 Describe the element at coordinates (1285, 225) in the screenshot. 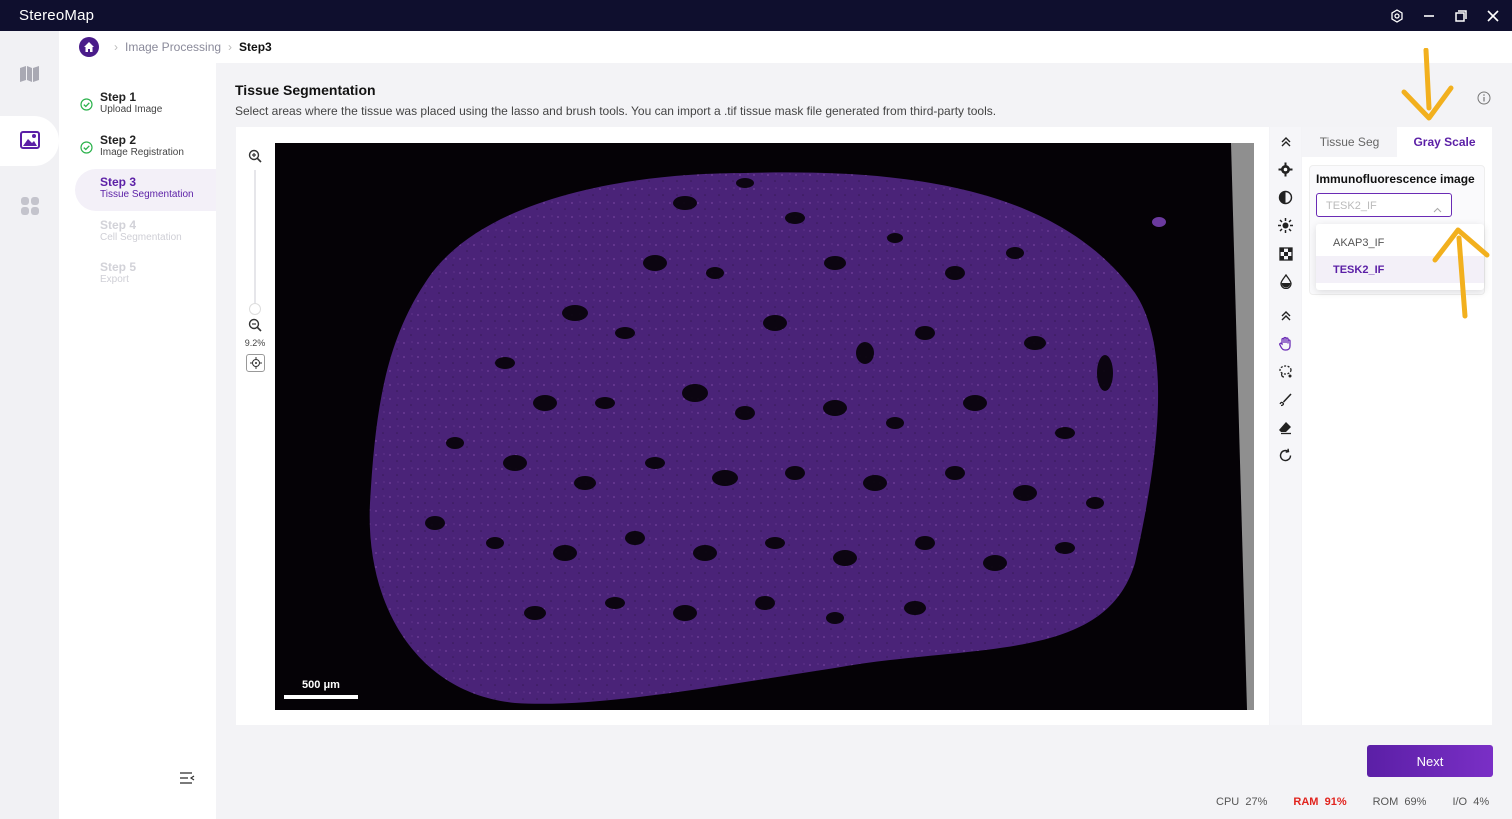

I see `brightness-icon` at that location.